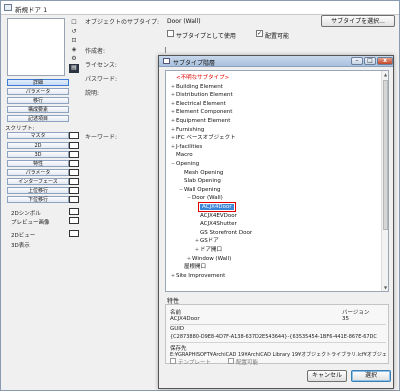 The width and height of the screenshot is (400, 391). I want to click on template-checkbox, so click(173, 361).